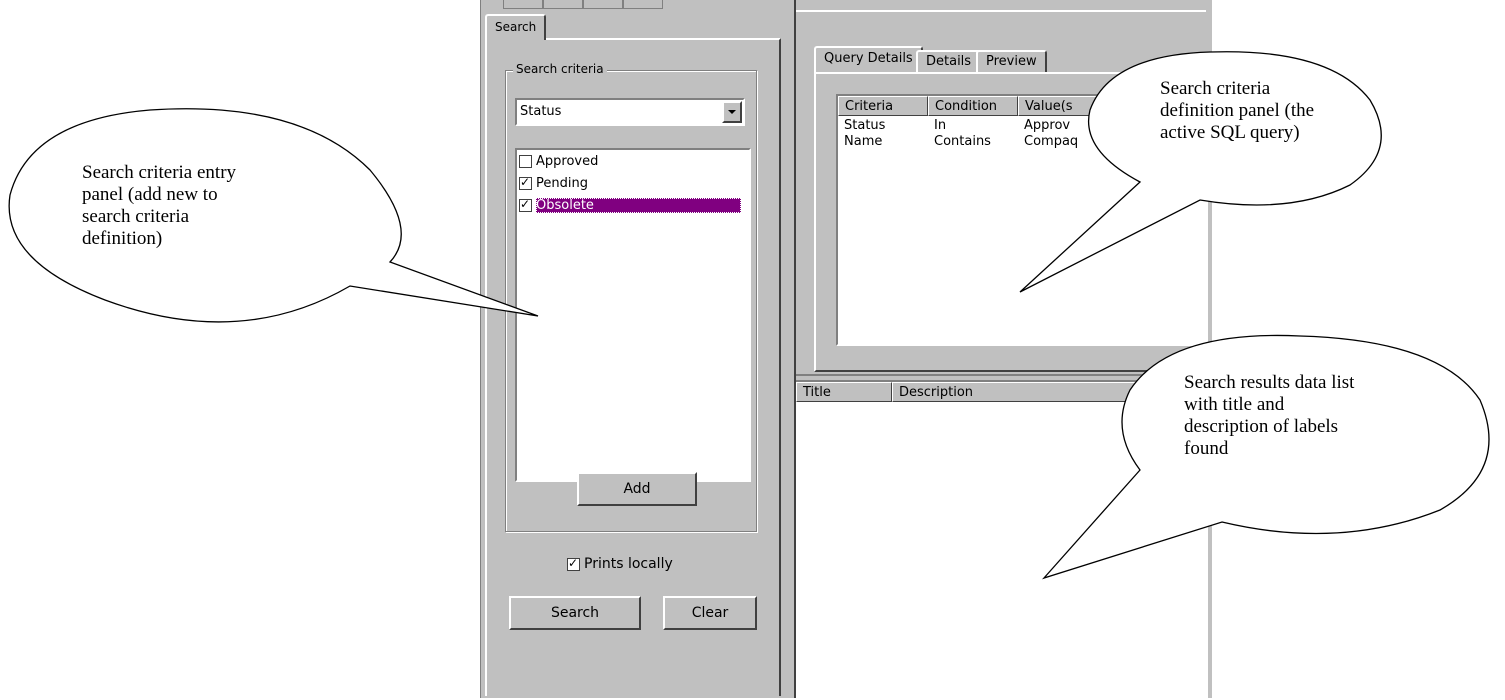 The width and height of the screenshot is (1505, 700). I want to click on callout-line: with title and, so click(1234, 404).